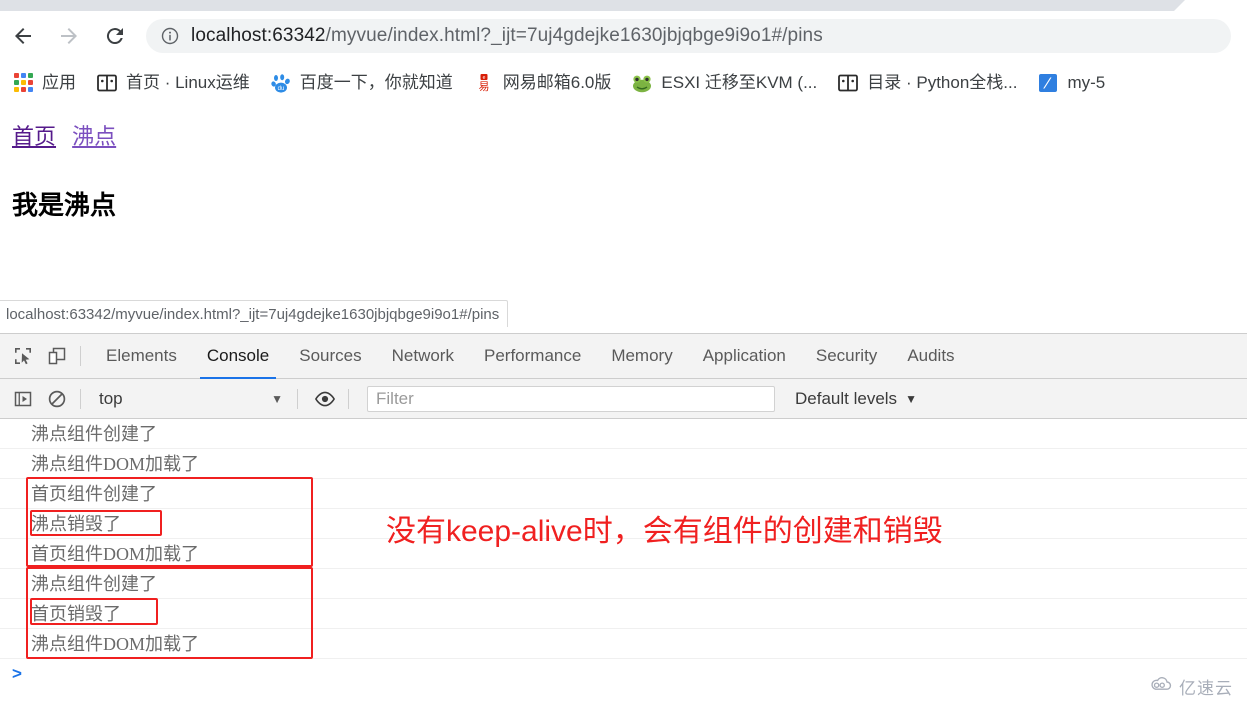  I want to click on bookmark-baidu: du 百度一下，你就知道, so click(361, 83).